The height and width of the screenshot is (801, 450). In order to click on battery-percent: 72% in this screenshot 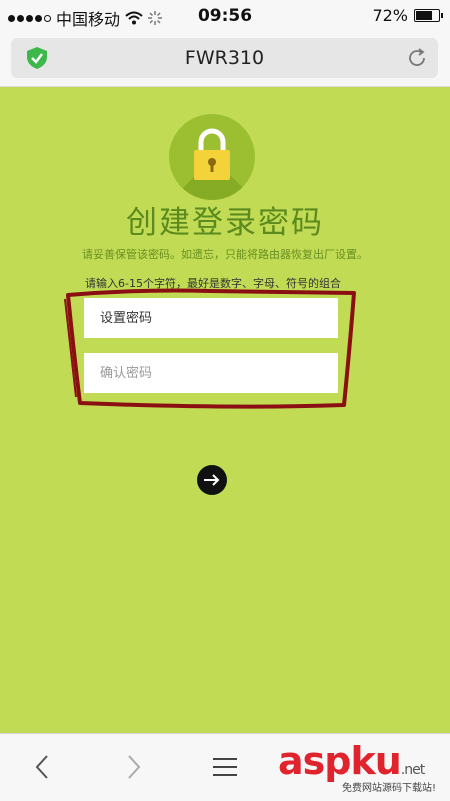, I will do `click(390, 15)`.